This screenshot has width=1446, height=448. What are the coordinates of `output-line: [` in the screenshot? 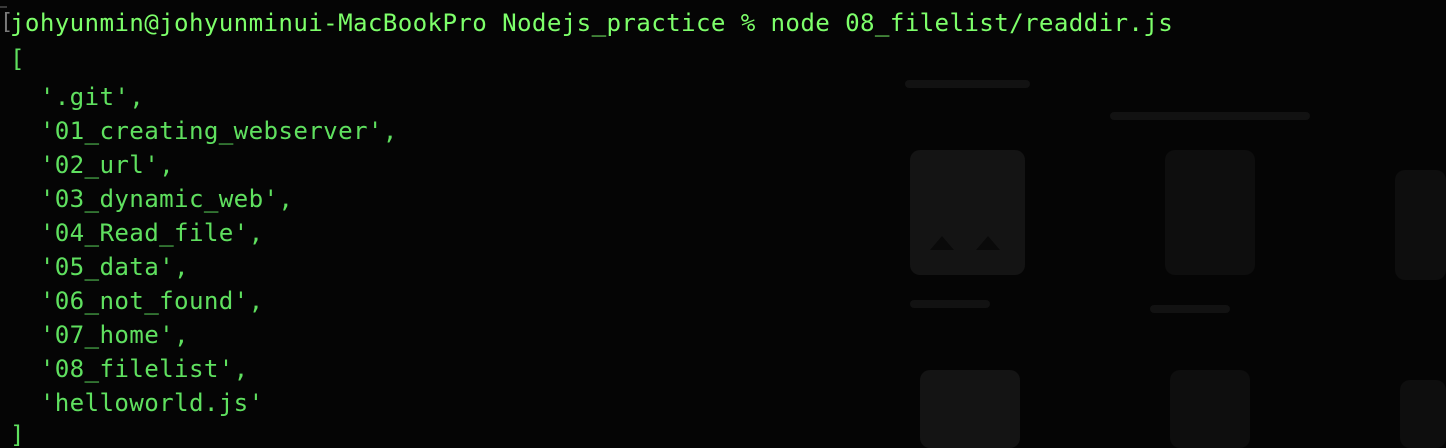 It's located at (17, 59).